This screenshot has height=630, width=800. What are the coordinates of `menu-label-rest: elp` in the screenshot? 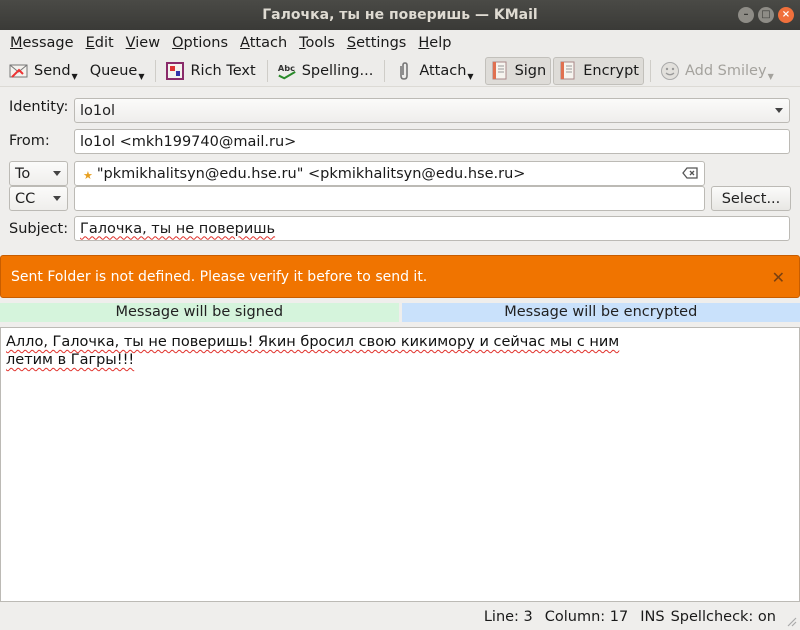 It's located at (440, 42).